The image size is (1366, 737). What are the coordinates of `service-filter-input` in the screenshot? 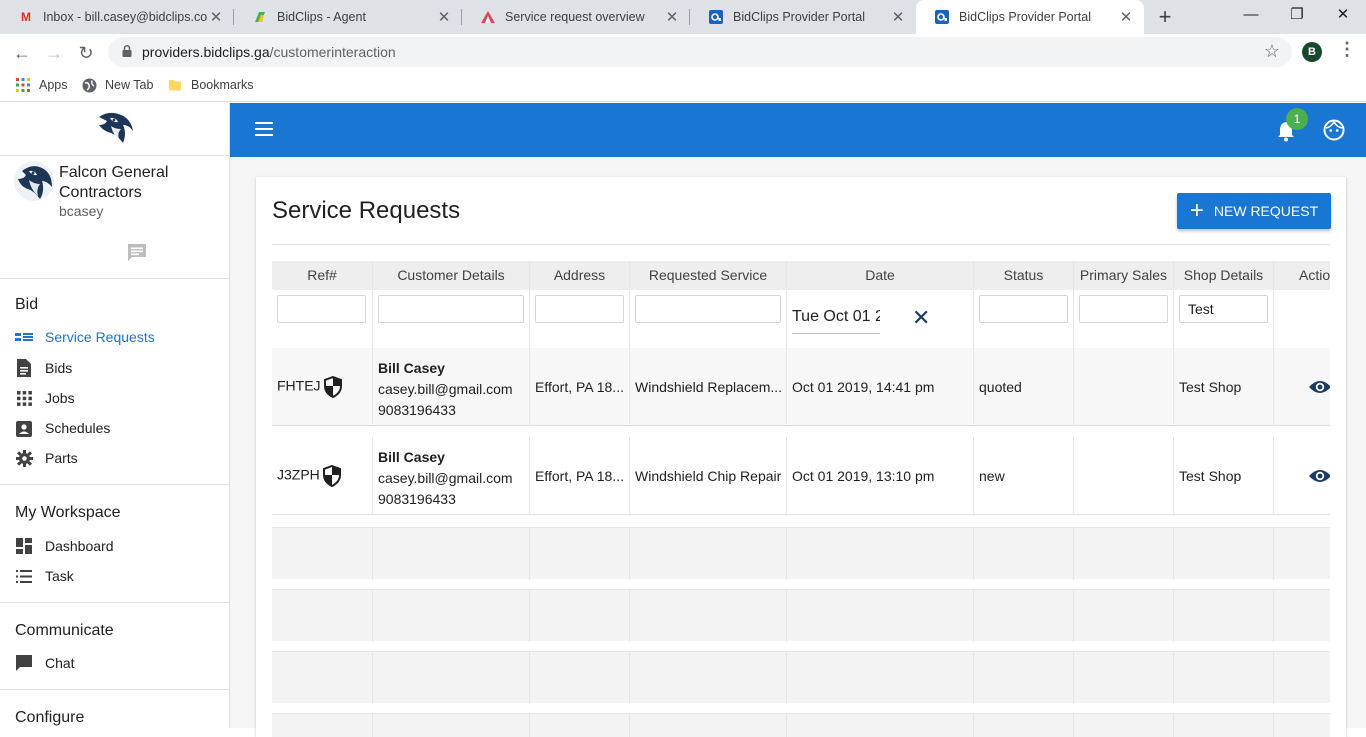 It's located at (708, 309).